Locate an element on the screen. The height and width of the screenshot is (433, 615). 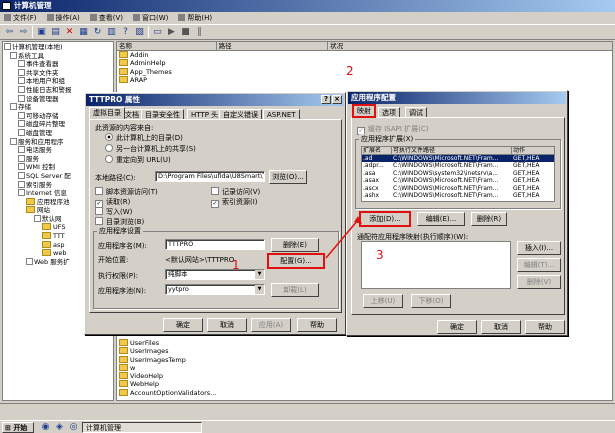
config-cancel-button: 取消 is located at coordinates (501, 327).